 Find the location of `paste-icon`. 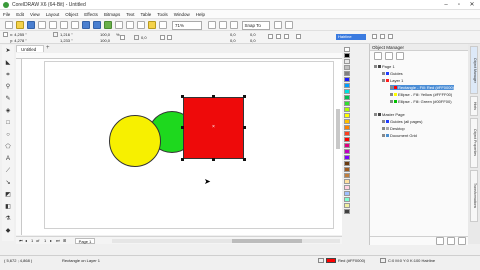

paste-icon is located at coordinates (74, 25).